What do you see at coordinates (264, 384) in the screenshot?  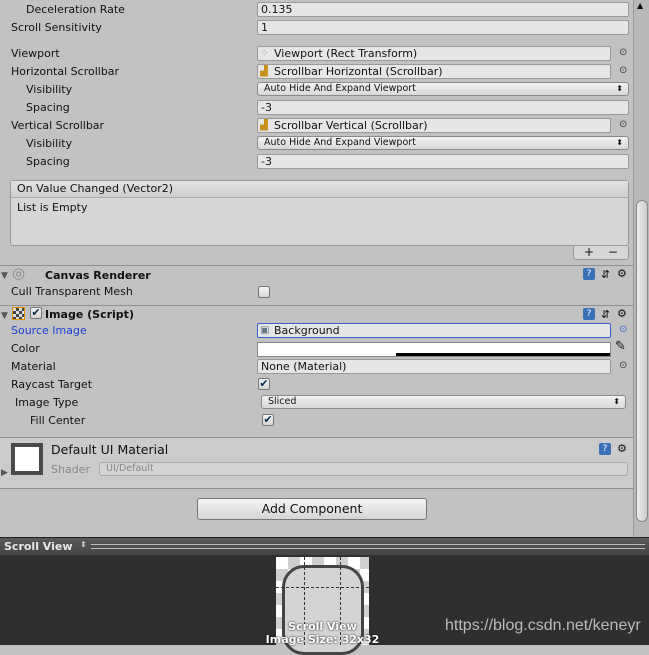 I see `raycast-target-checkbox: ✔` at bounding box center [264, 384].